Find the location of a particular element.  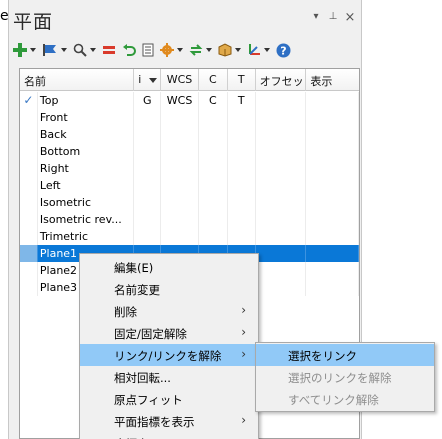

context-menu-item: 座標表示› is located at coordinates (169, 435).